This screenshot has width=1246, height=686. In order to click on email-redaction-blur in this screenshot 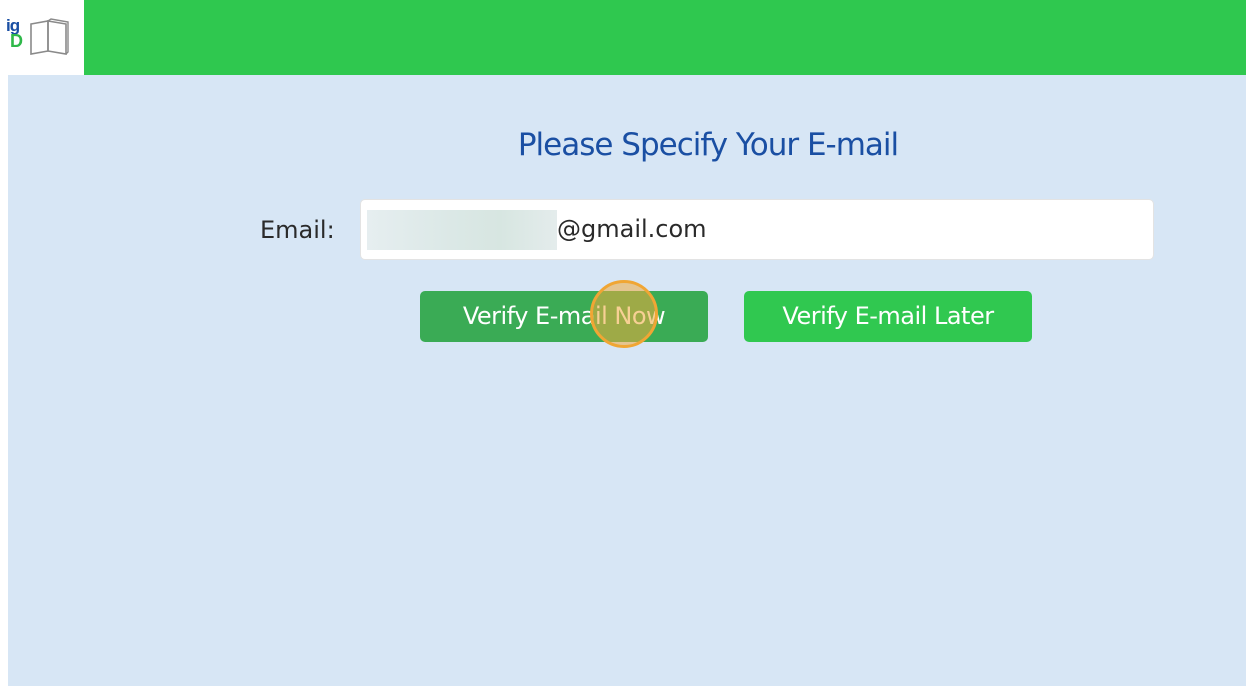, I will do `click(462, 230)`.